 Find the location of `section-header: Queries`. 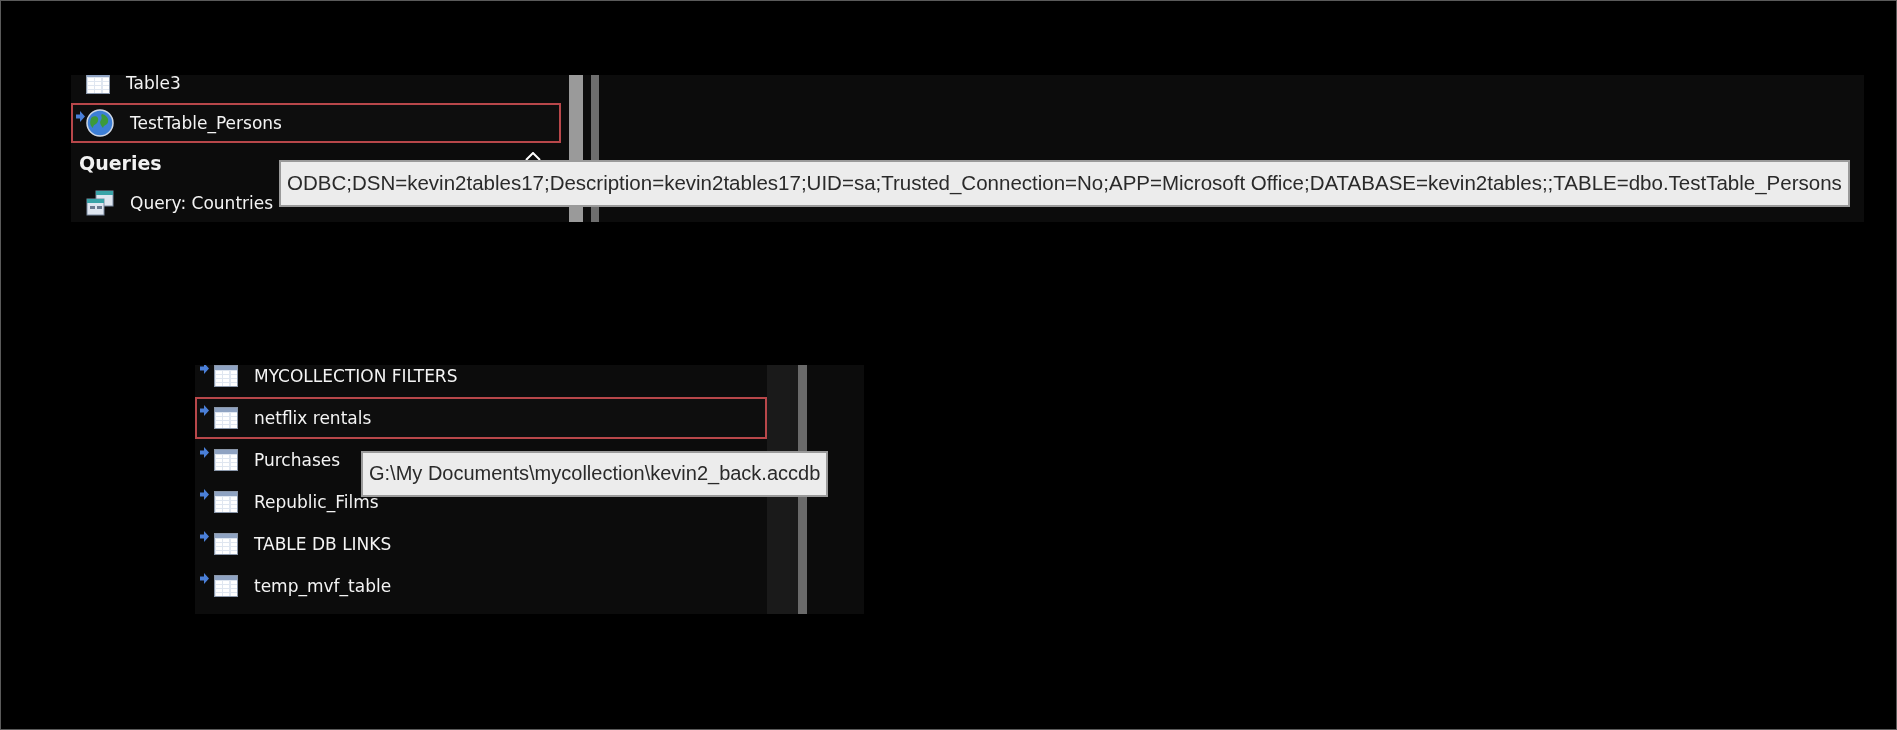

section-header: Queries is located at coordinates (120, 163).